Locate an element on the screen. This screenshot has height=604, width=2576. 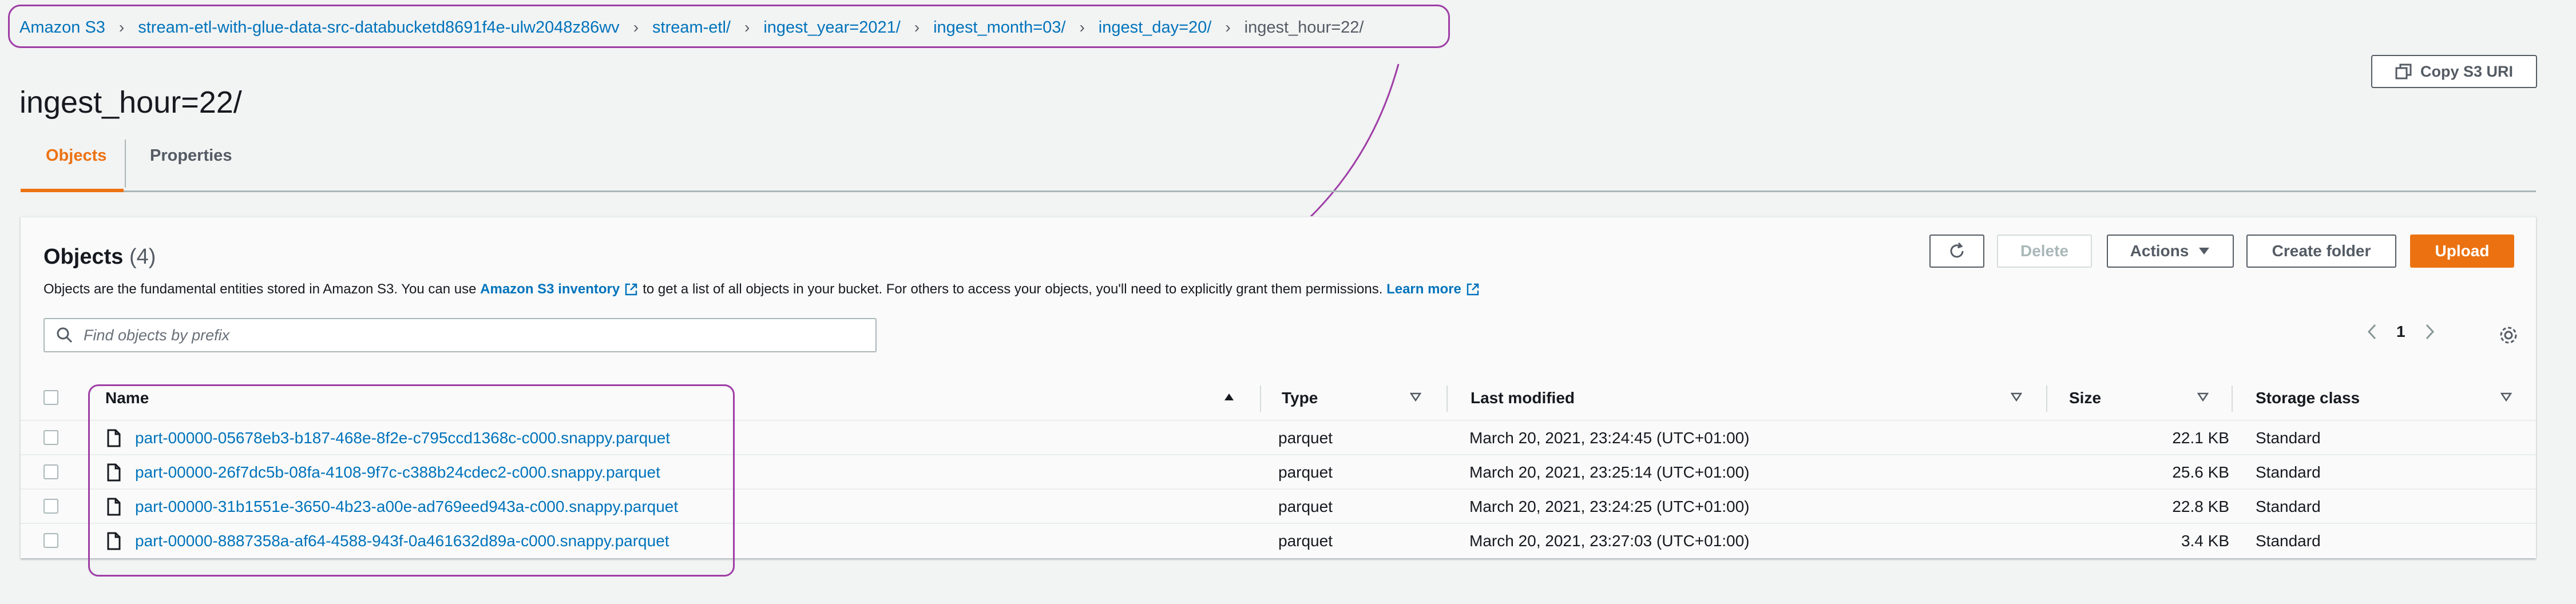
chevron-right-icon is located at coordinates (2430, 332).